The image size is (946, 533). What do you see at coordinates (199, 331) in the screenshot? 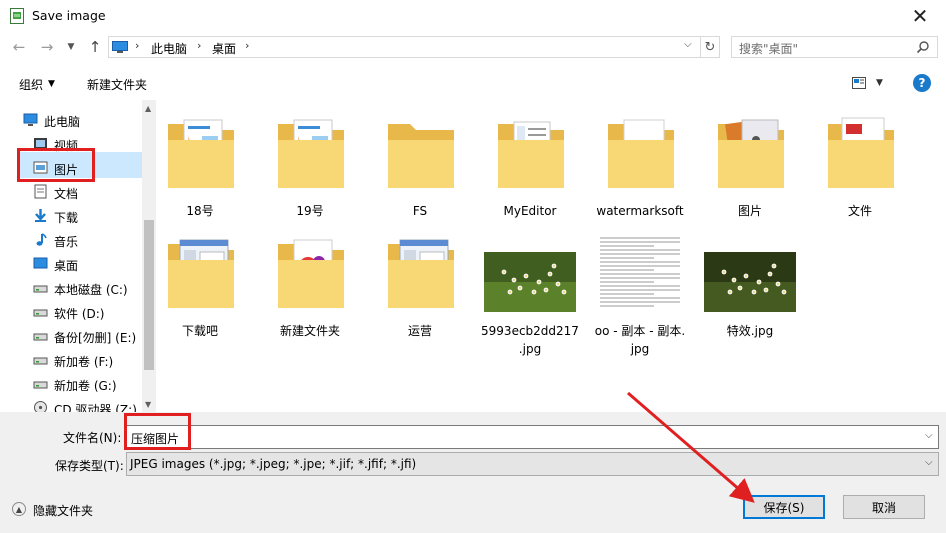
I see `file-name: 下载吧` at bounding box center [199, 331].